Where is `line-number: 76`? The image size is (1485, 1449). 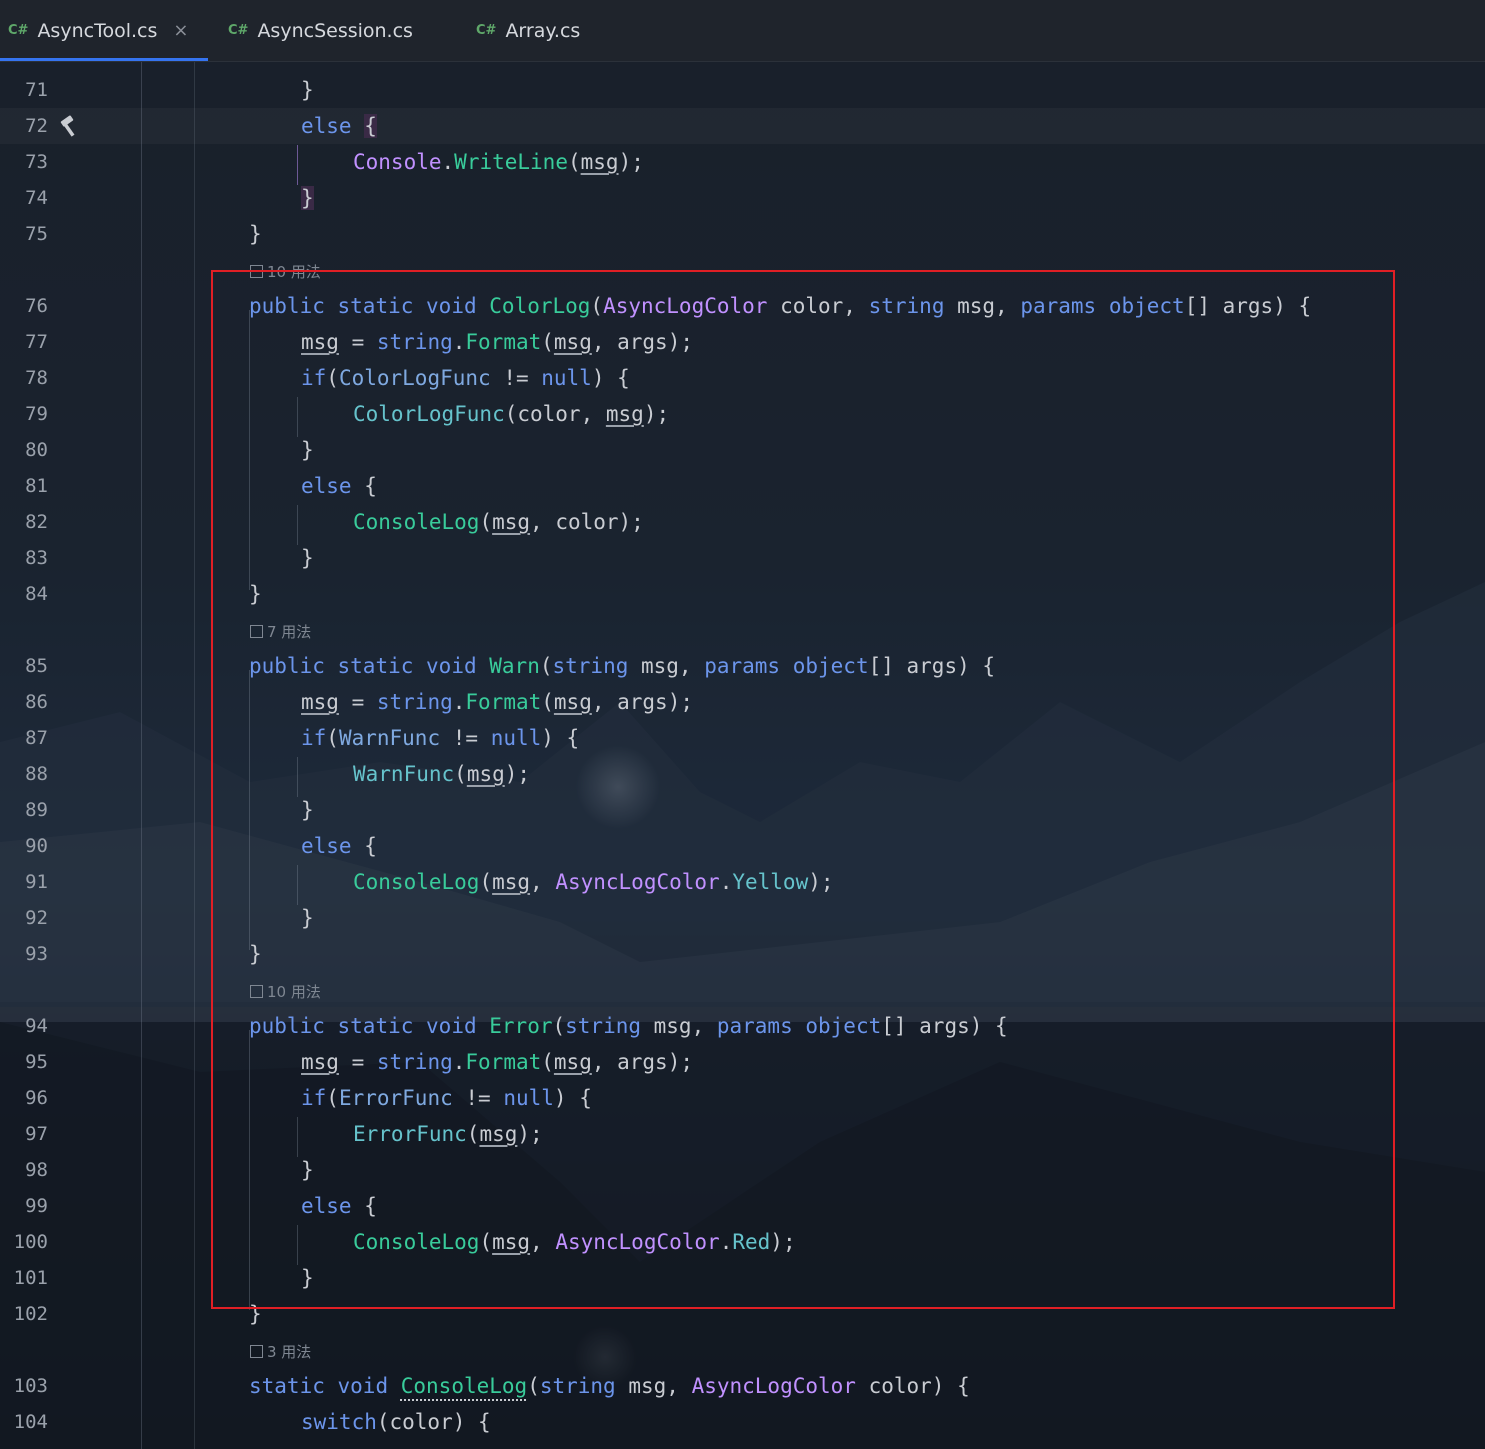 line-number: 76 is located at coordinates (24, 306).